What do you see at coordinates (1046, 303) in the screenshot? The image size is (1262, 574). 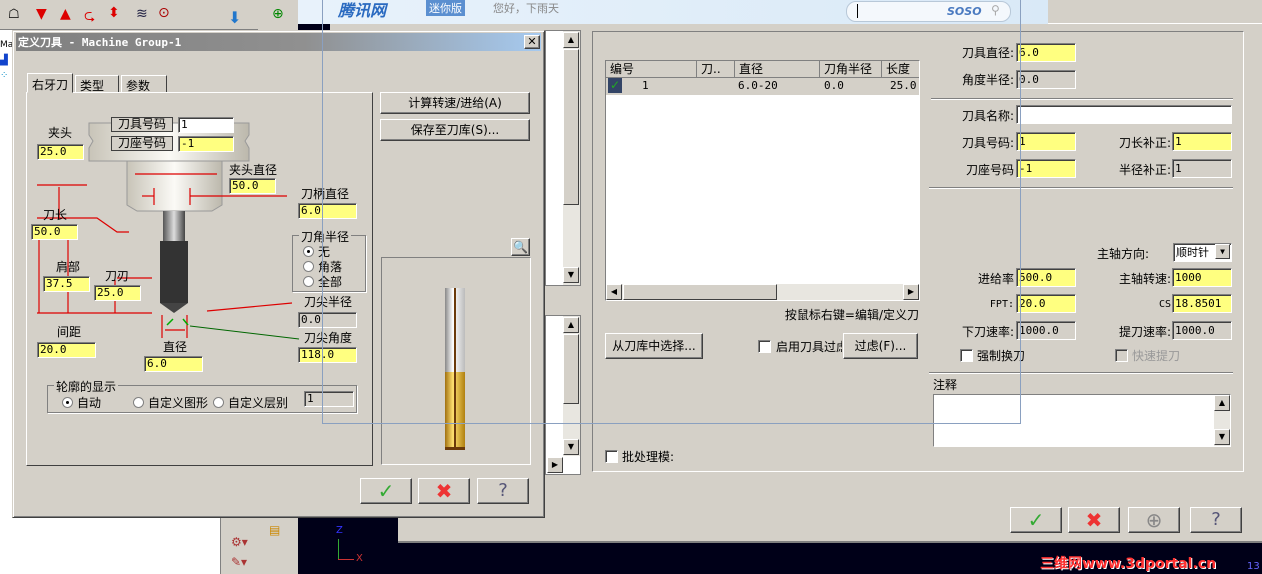 I see `fpt-field: 20.0` at bounding box center [1046, 303].